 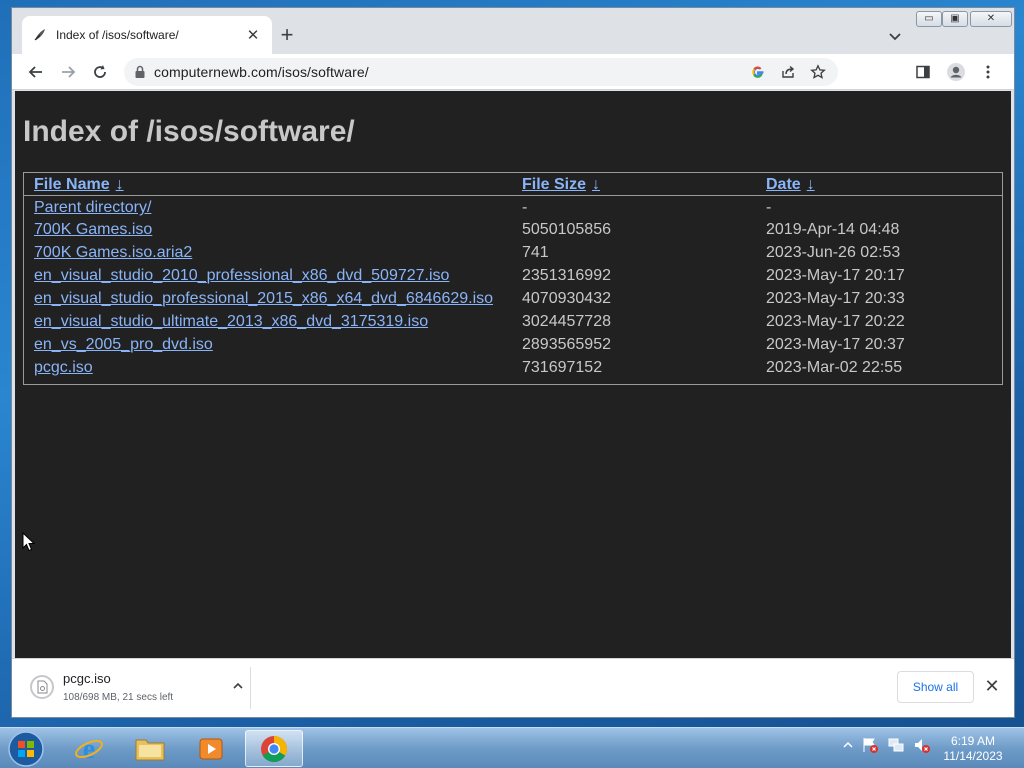 I want to click on action-center-flag-icon, so click(x=870, y=745).